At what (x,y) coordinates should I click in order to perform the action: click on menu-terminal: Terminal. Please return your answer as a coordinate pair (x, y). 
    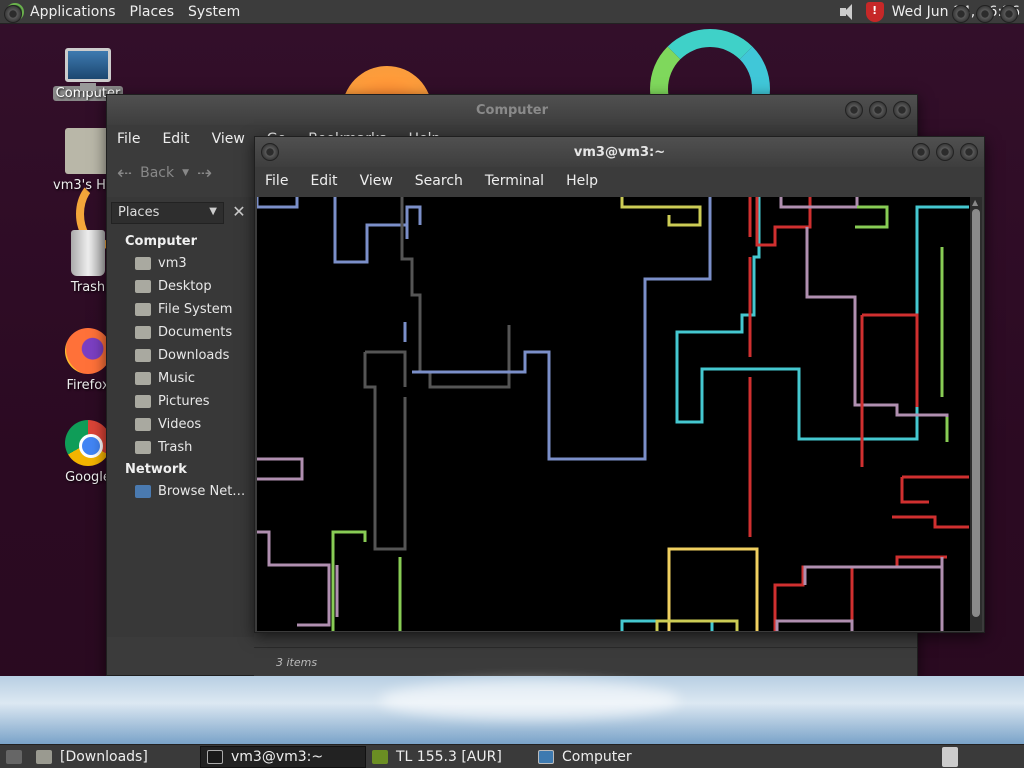
    Looking at the image, I should click on (514, 181).